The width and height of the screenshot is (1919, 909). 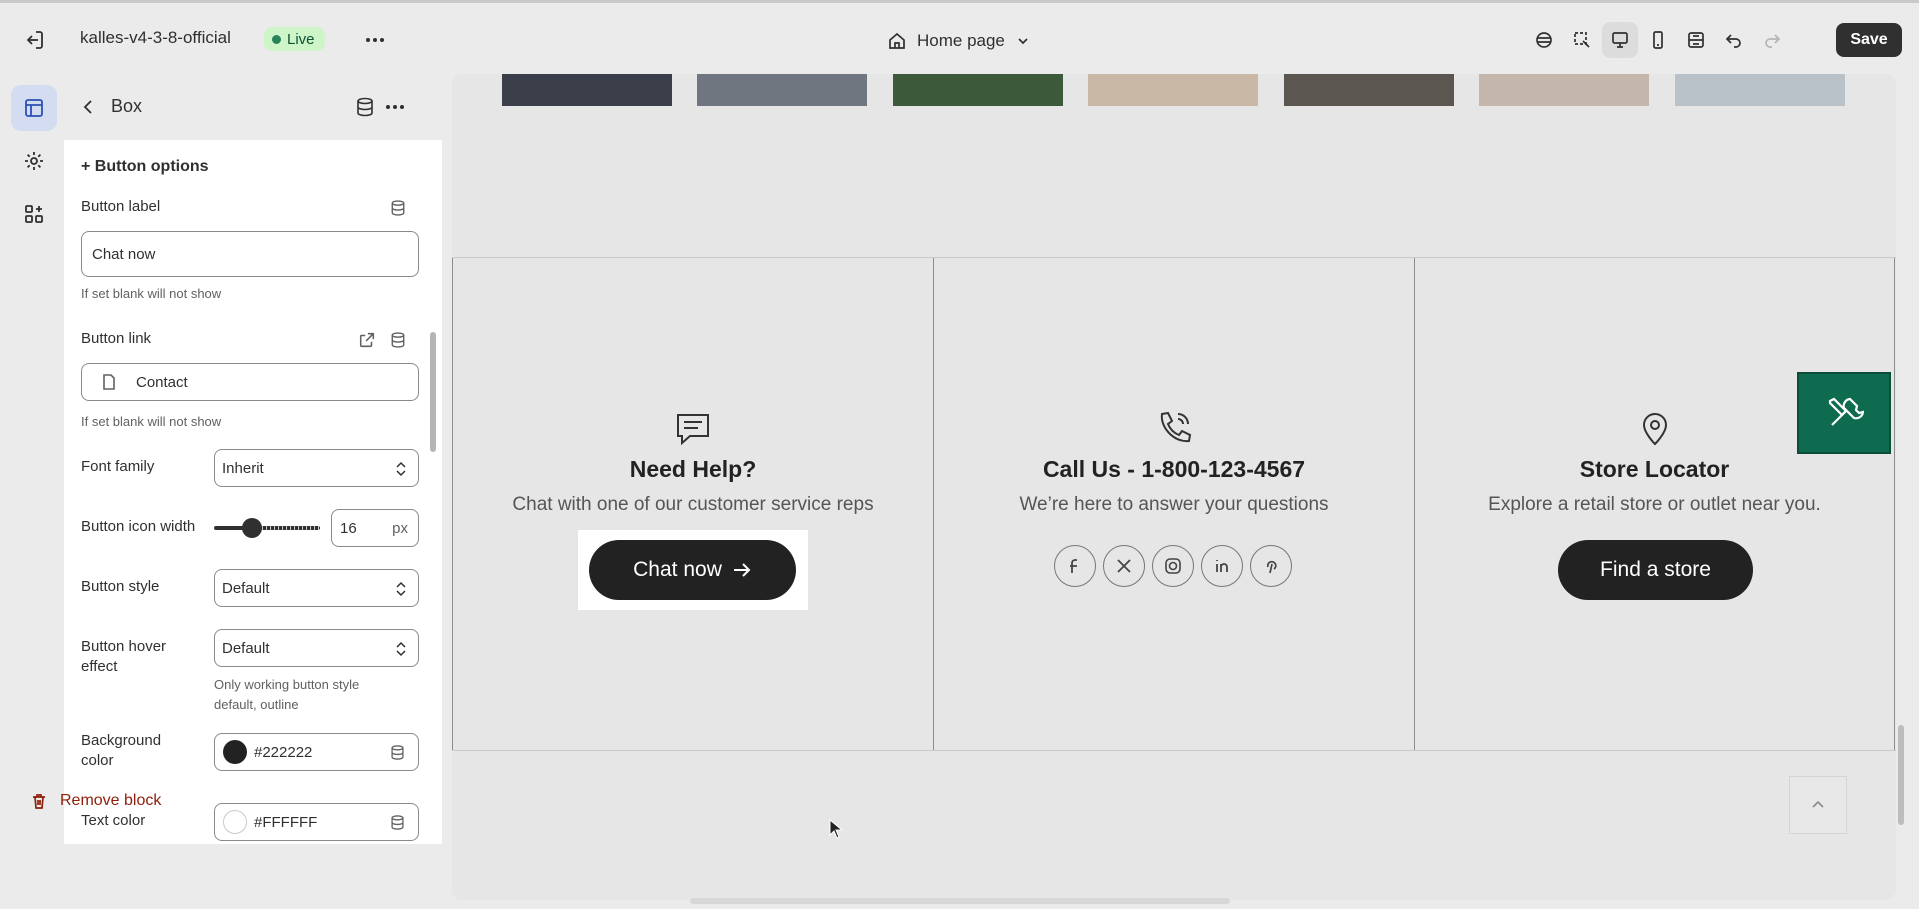 What do you see at coordinates (316, 588) in the screenshot?
I see `button-style-select: Default` at bounding box center [316, 588].